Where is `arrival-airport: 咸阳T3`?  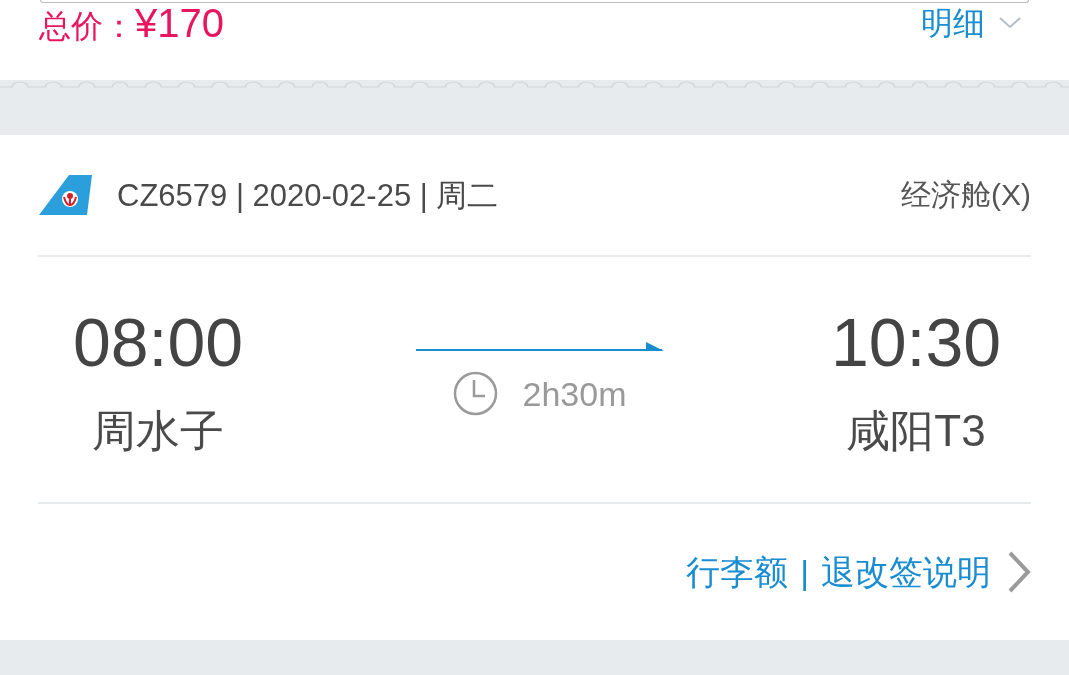 arrival-airport: 咸阳T3 is located at coordinates (916, 431).